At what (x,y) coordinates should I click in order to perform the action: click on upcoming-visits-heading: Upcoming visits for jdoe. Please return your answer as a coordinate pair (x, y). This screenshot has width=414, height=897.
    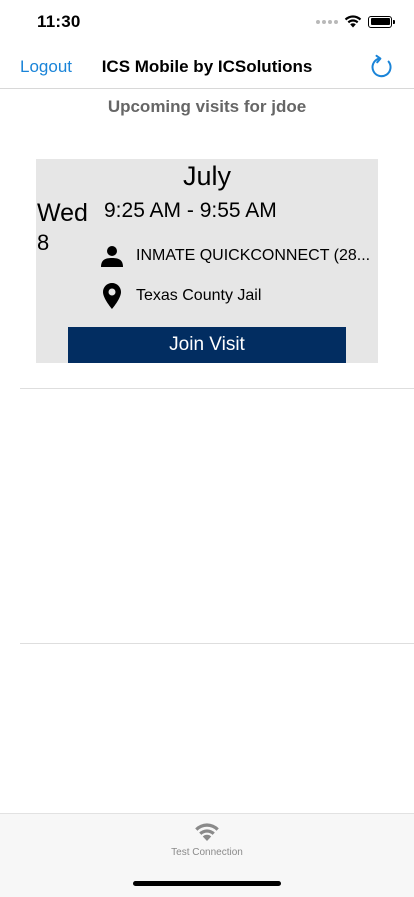
    Looking at the image, I should click on (207, 106).